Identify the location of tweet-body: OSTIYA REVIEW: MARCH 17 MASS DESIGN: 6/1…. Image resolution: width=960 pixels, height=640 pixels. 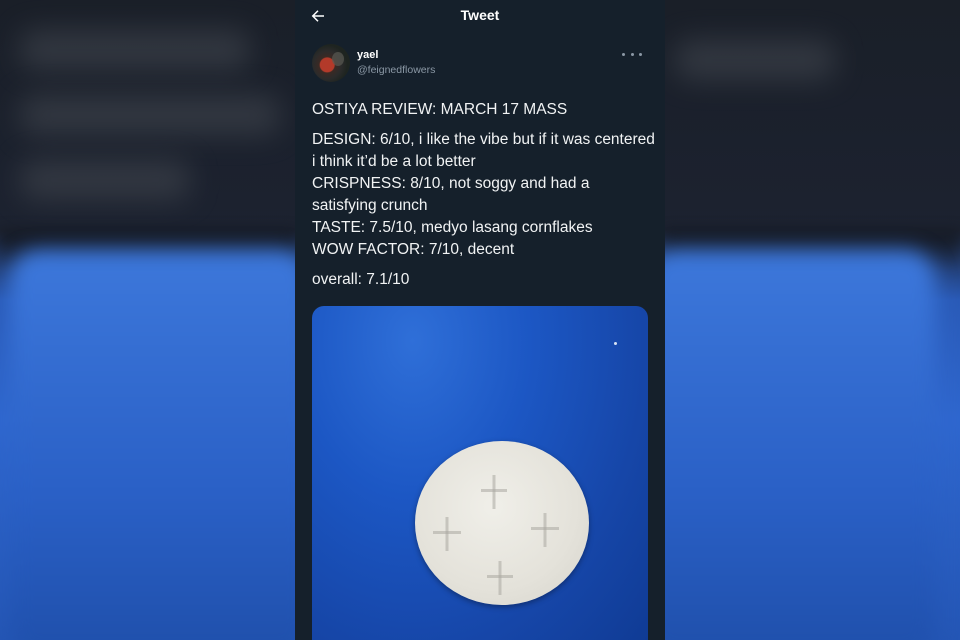
(484, 195).